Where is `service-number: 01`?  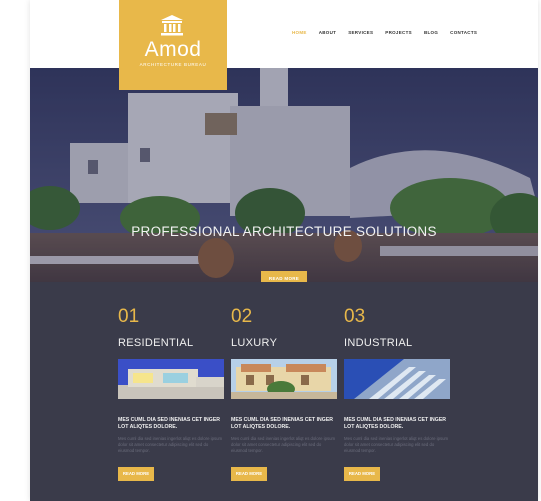
service-number: 01 is located at coordinates (129, 316).